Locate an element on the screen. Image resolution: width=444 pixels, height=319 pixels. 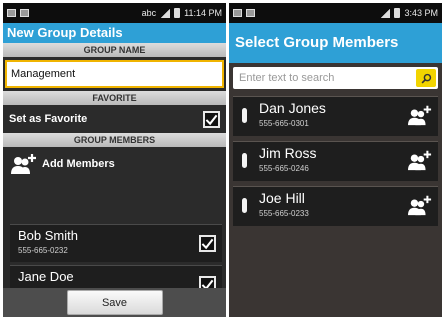
member-phone: 555-665-0232 is located at coordinates (43, 250).